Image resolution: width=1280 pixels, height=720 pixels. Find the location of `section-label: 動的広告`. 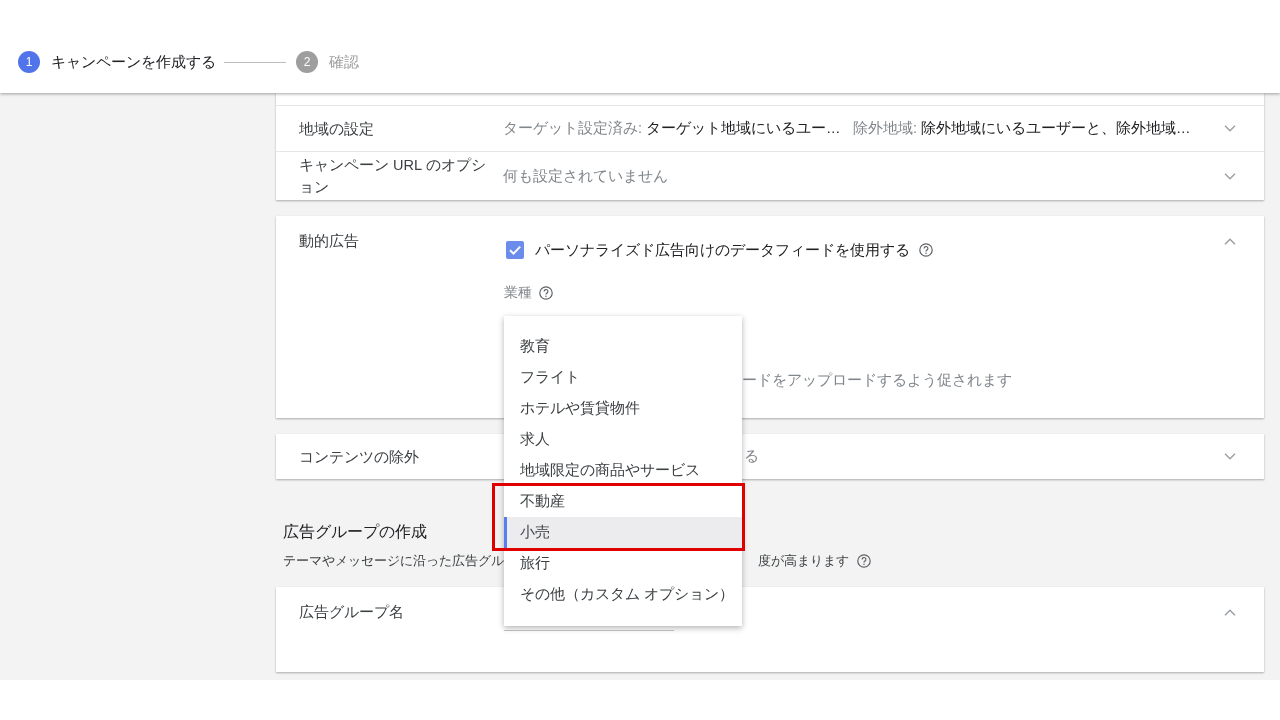

section-label: 動的広告 is located at coordinates (329, 241).